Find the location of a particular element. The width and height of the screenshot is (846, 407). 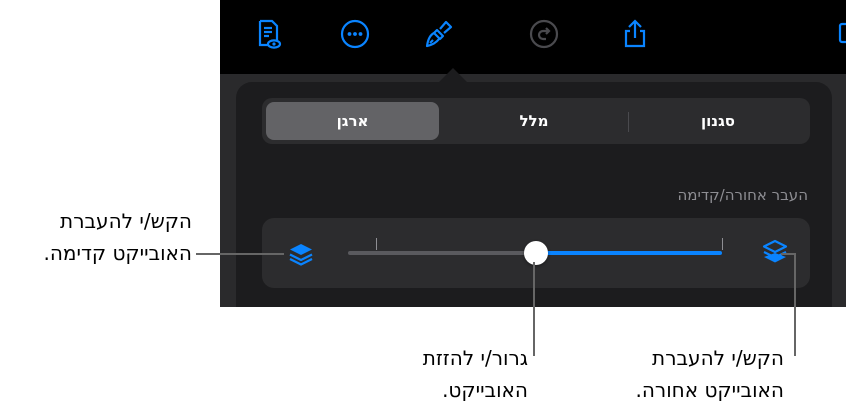

format-brush-icon is located at coordinates (439, 34).